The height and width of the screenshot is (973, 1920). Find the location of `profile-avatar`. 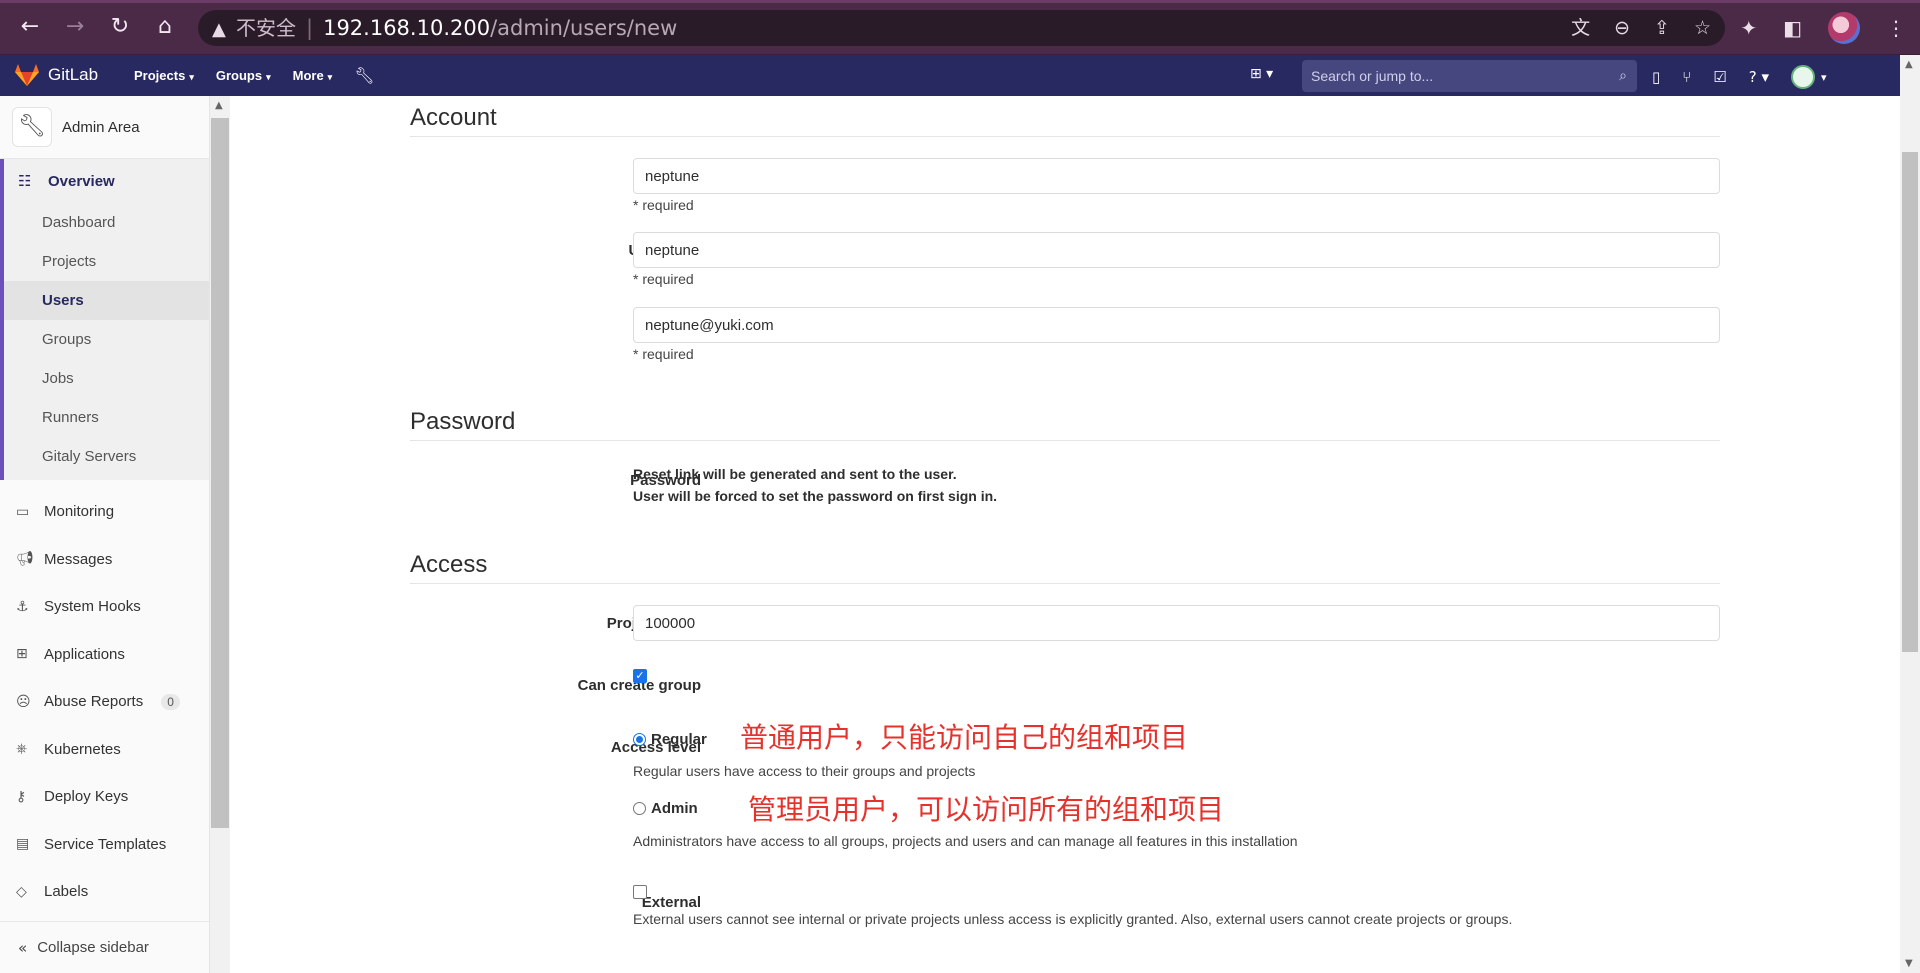

profile-avatar is located at coordinates (1844, 28).